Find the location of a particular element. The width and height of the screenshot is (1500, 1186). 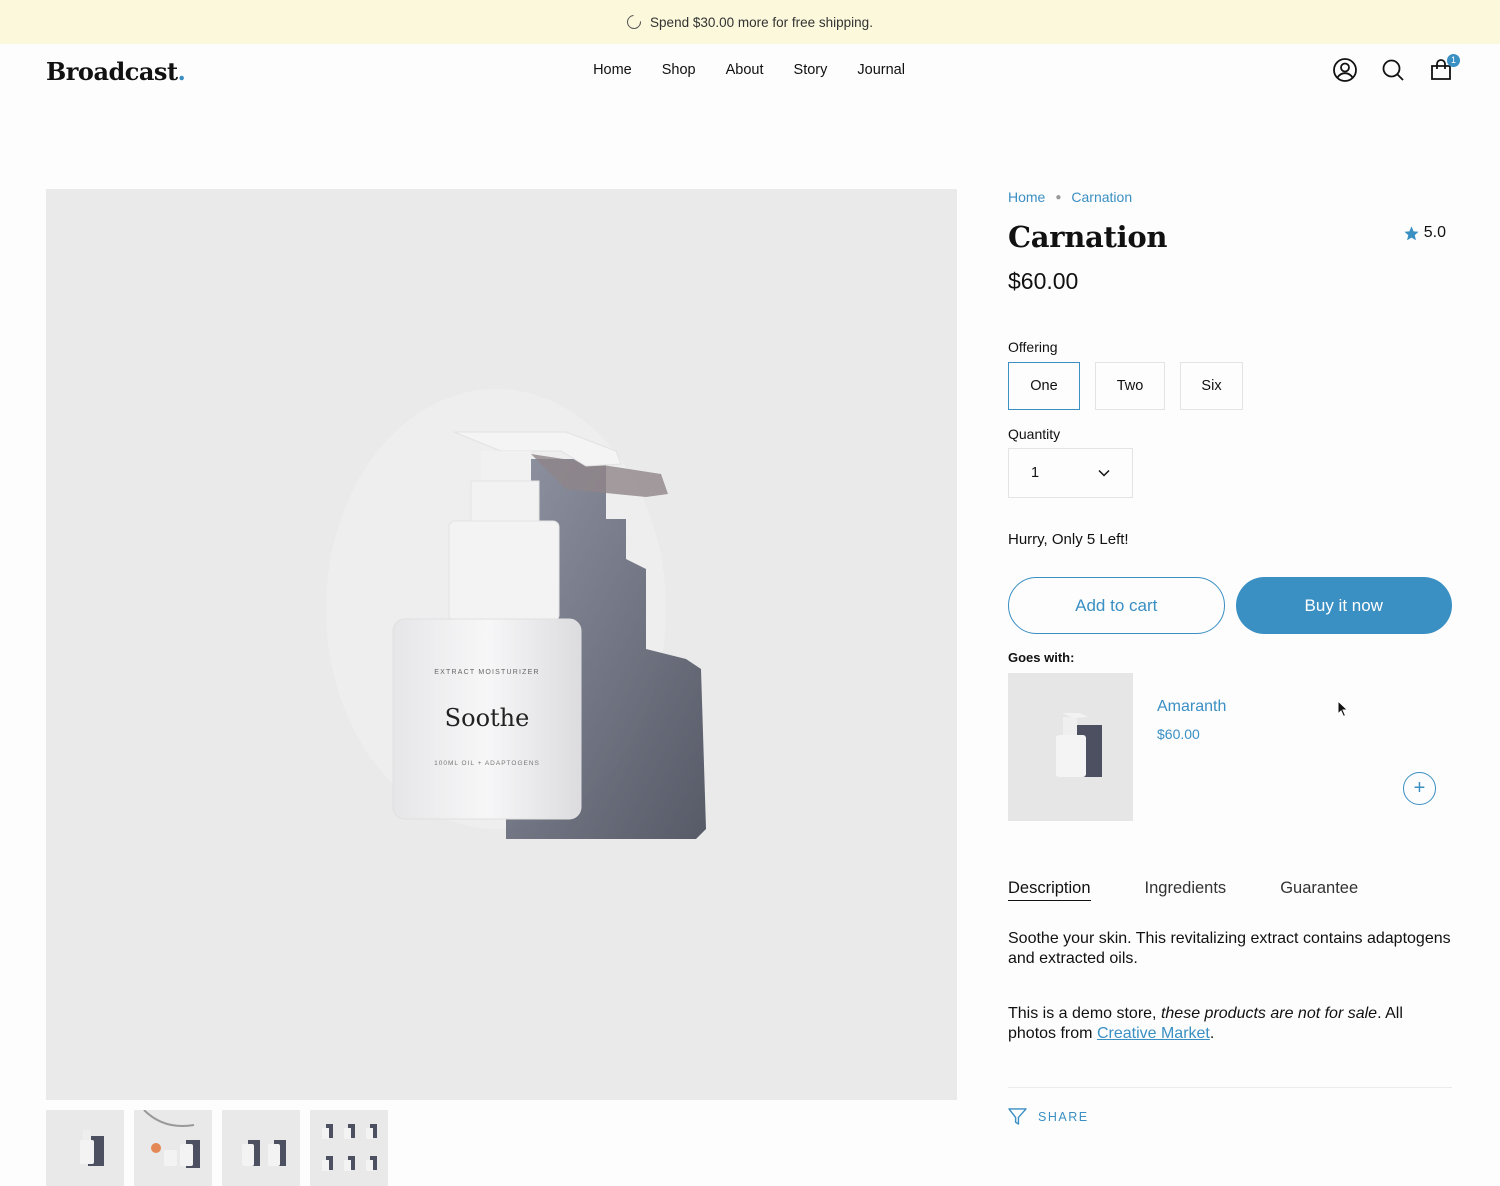

creative-market-link: Creative Market is located at coordinates (1153, 1033).